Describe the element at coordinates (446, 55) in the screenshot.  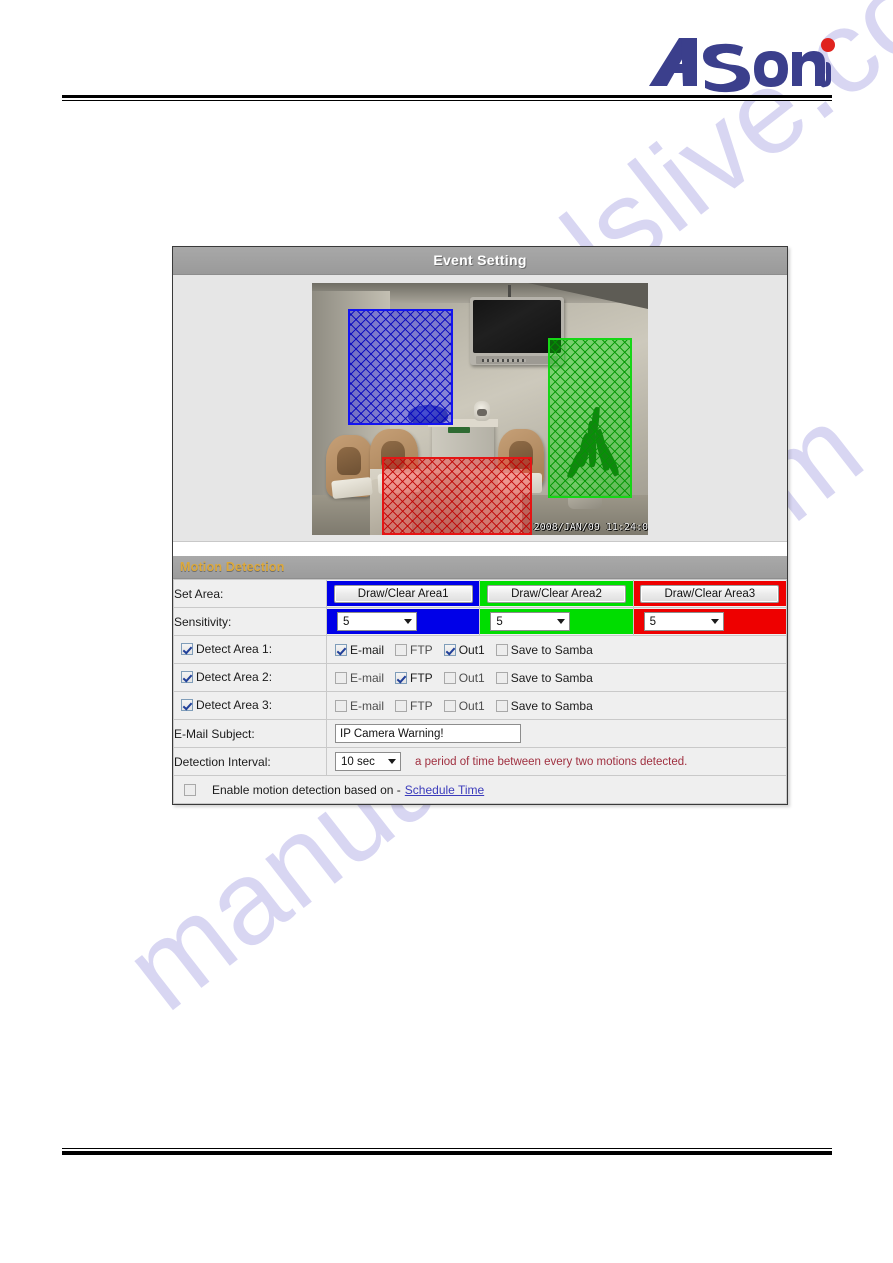
I see `page-header` at that location.